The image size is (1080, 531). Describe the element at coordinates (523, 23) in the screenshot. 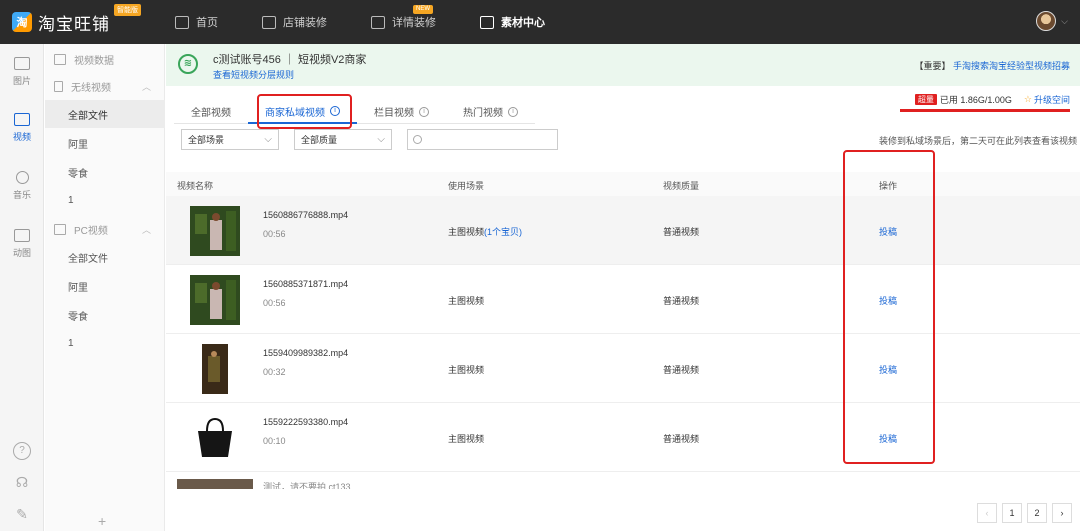

I see `nav-material-label: 素材中心` at that location.